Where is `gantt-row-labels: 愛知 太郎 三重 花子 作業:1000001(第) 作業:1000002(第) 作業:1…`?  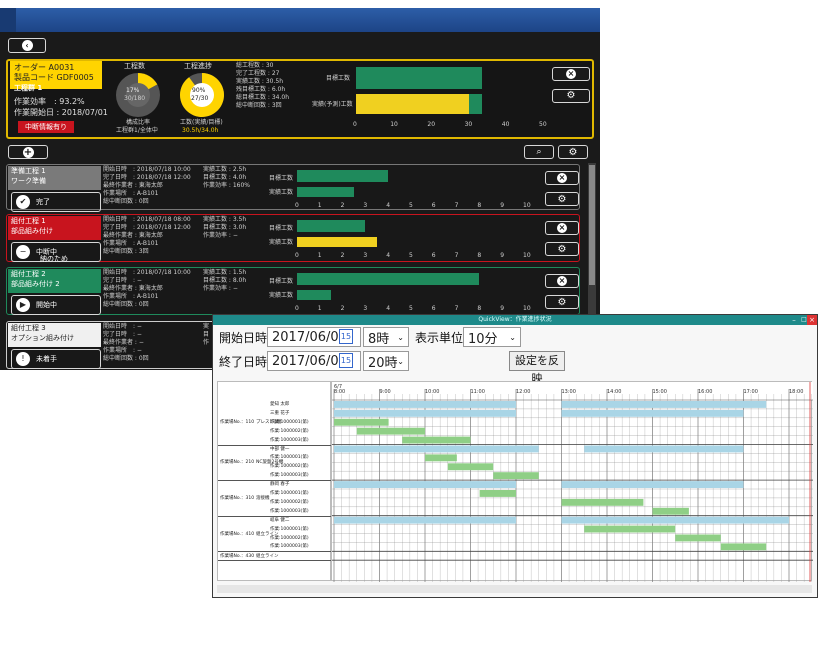 gantt-row-labels: 愛知 太郎 三重 花子 作業:1000001(第) 作業:1000002(第) 作業:1… is located at coordinates (274, 481).